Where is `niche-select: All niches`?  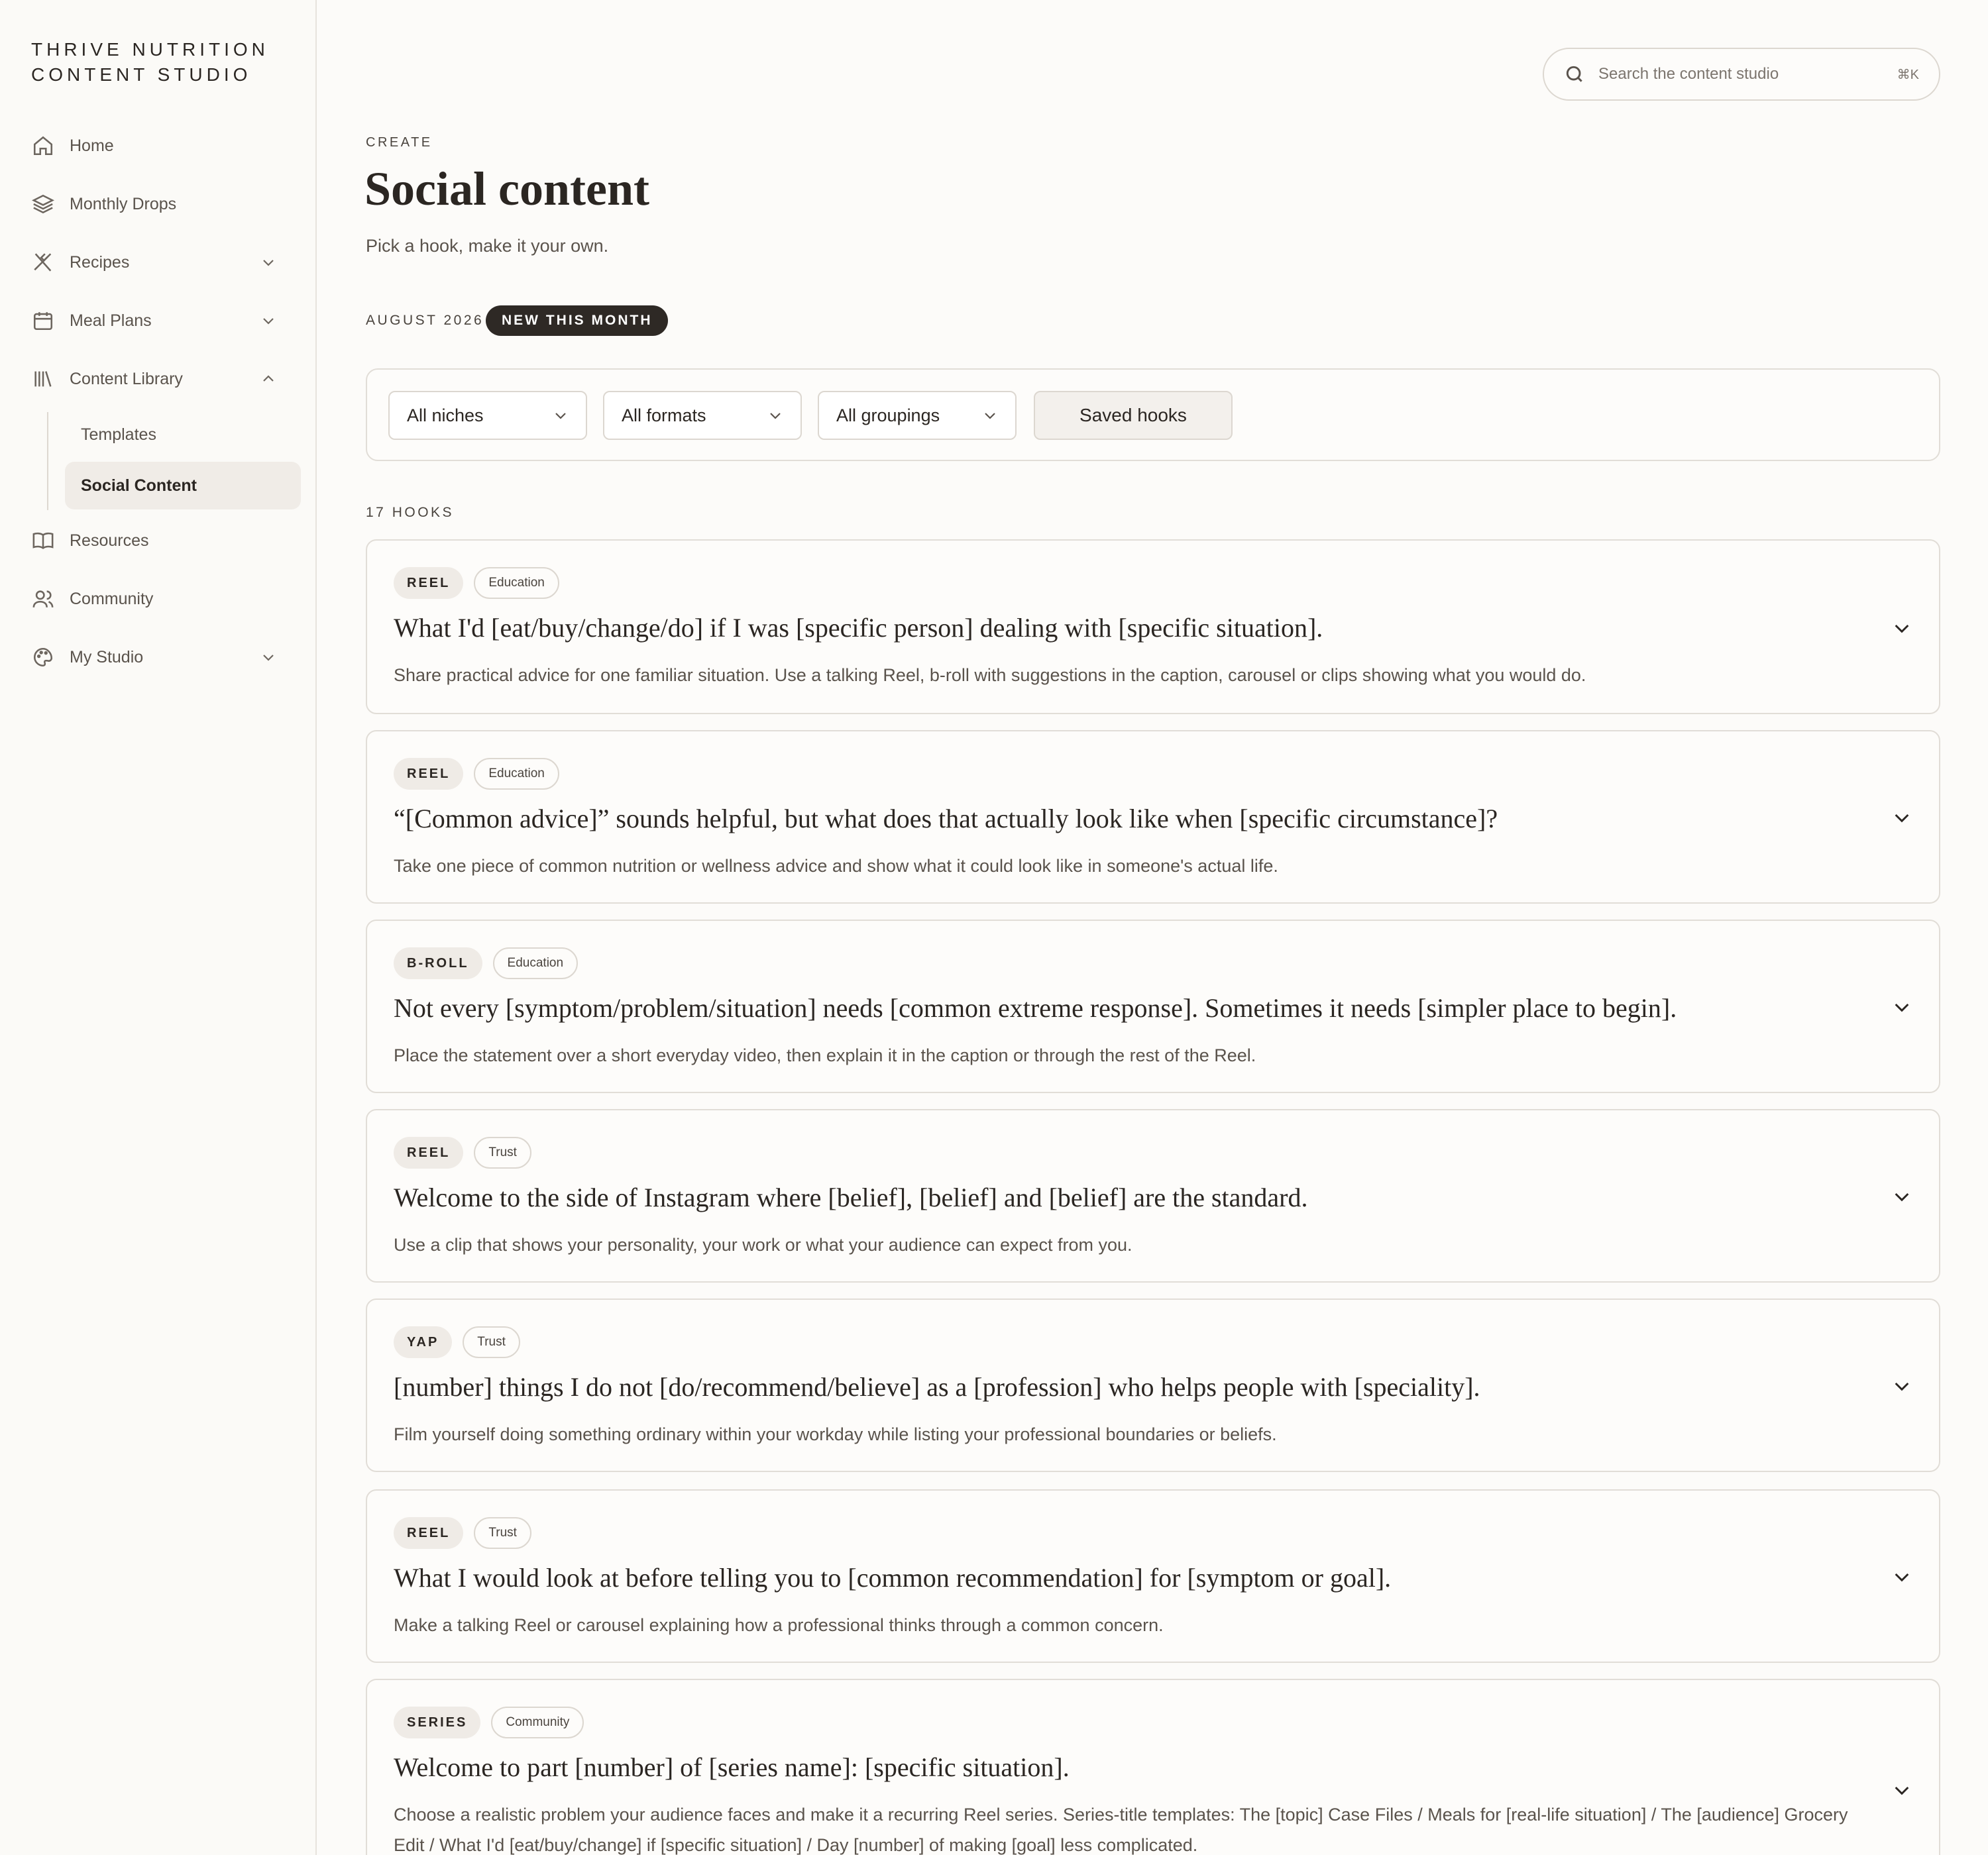
niche-select: All niches is located at coordinates (487, 415).